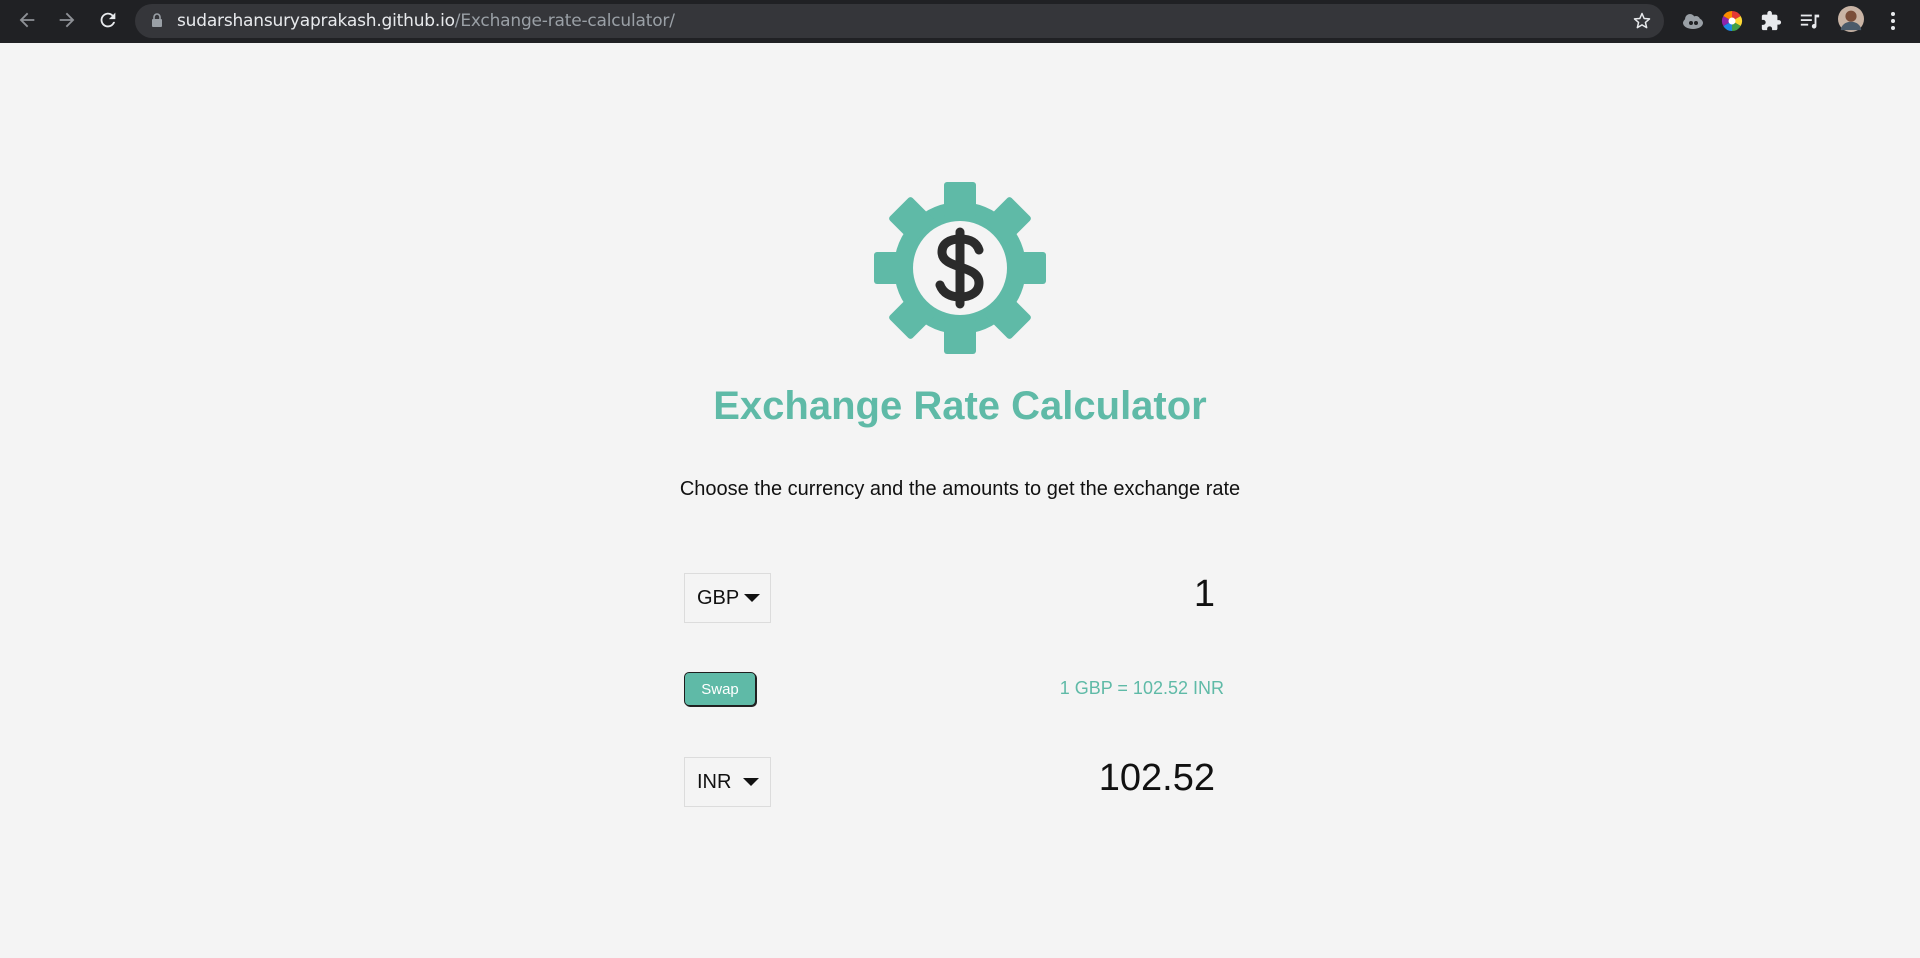 The width and height of the screenshot is (1920, 958). I want to click on exchange-rate-text: 1 GBP = 102.52 INR, so click(1141, 688).